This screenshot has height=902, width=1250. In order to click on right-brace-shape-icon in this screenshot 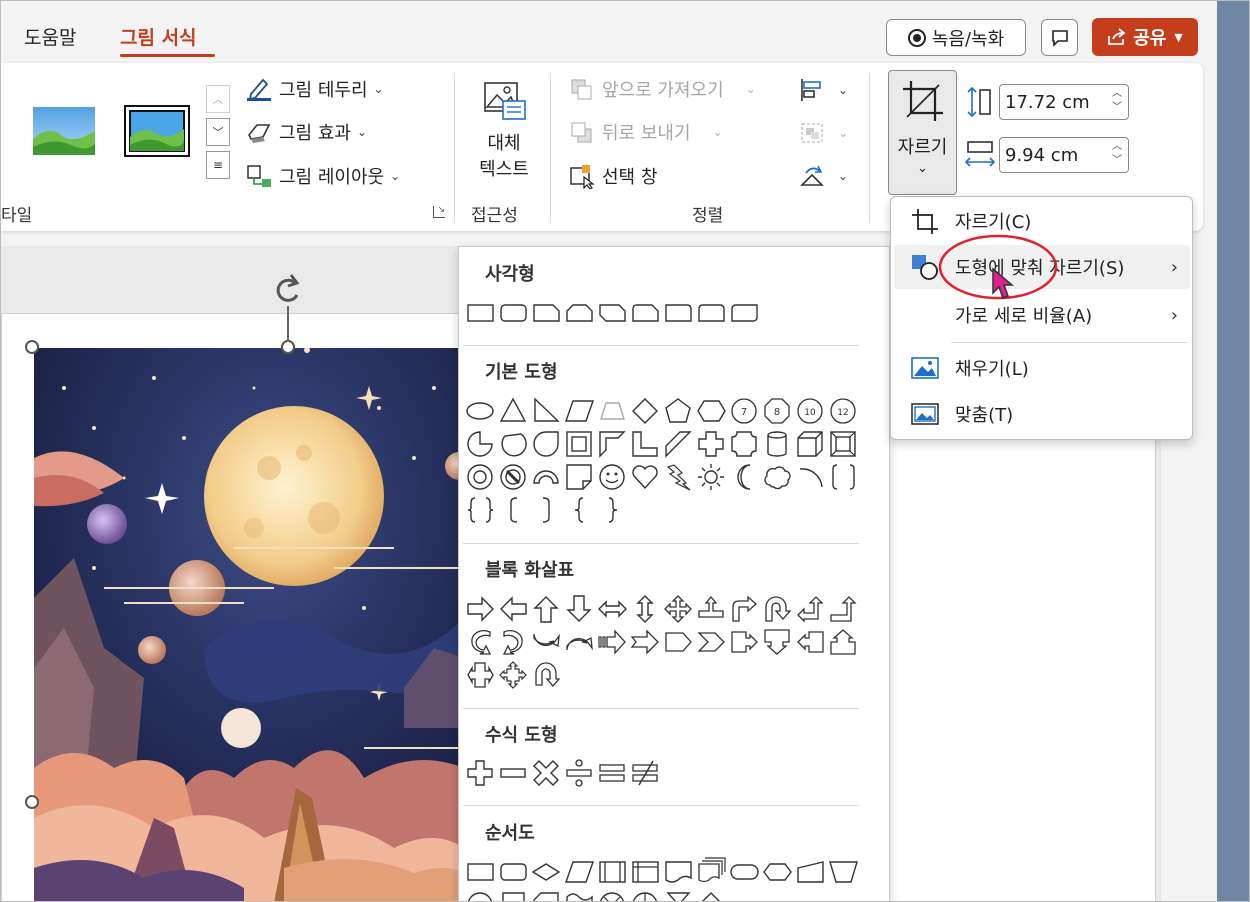, I will do `click(612, 510)`.